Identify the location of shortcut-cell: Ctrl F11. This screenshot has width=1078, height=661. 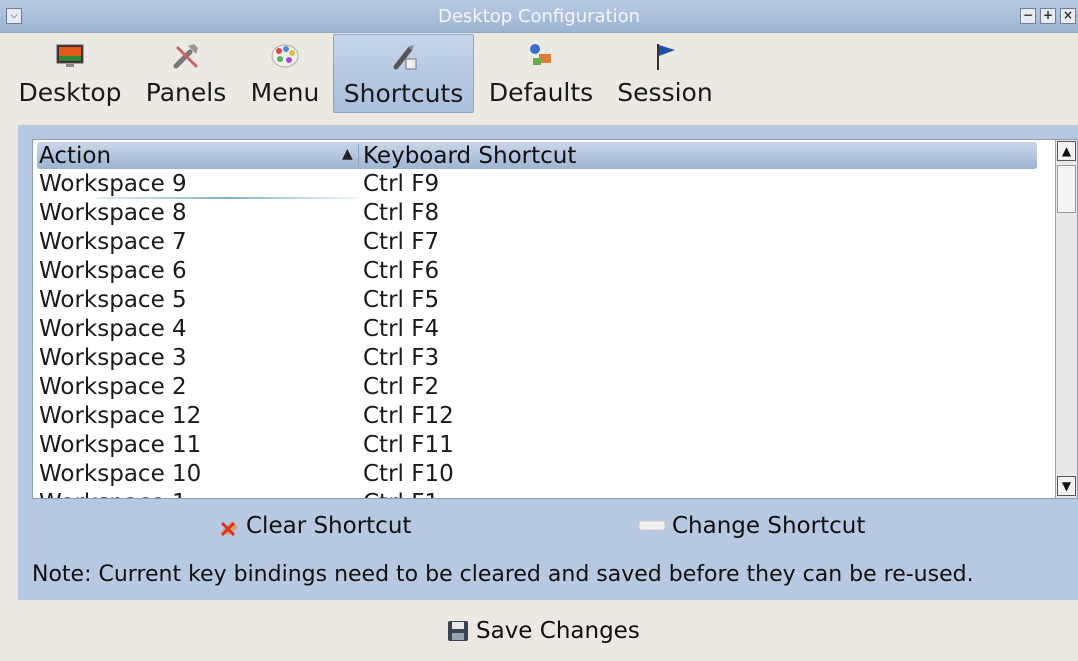
(408, 445).